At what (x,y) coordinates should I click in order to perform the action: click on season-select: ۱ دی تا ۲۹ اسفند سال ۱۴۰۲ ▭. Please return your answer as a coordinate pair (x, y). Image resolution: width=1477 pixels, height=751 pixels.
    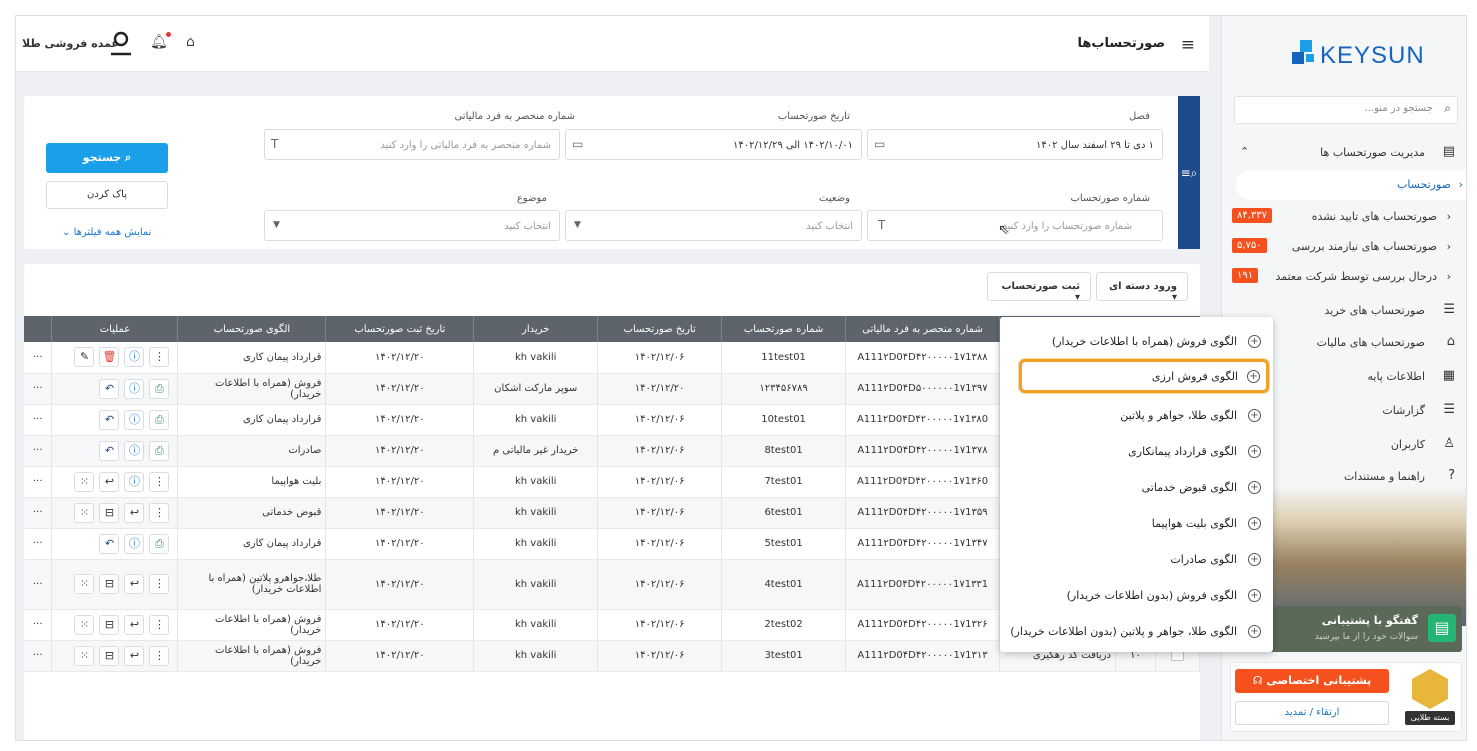
    Looking at the image, I should click on (1015, 144).